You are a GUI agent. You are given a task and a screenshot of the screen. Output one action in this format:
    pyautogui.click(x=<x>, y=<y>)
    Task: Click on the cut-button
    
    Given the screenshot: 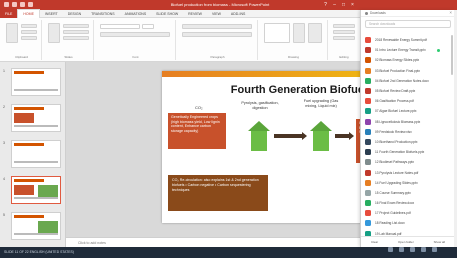 What is the action you would take?
    pyautogui.click(x=29, y=26)
    